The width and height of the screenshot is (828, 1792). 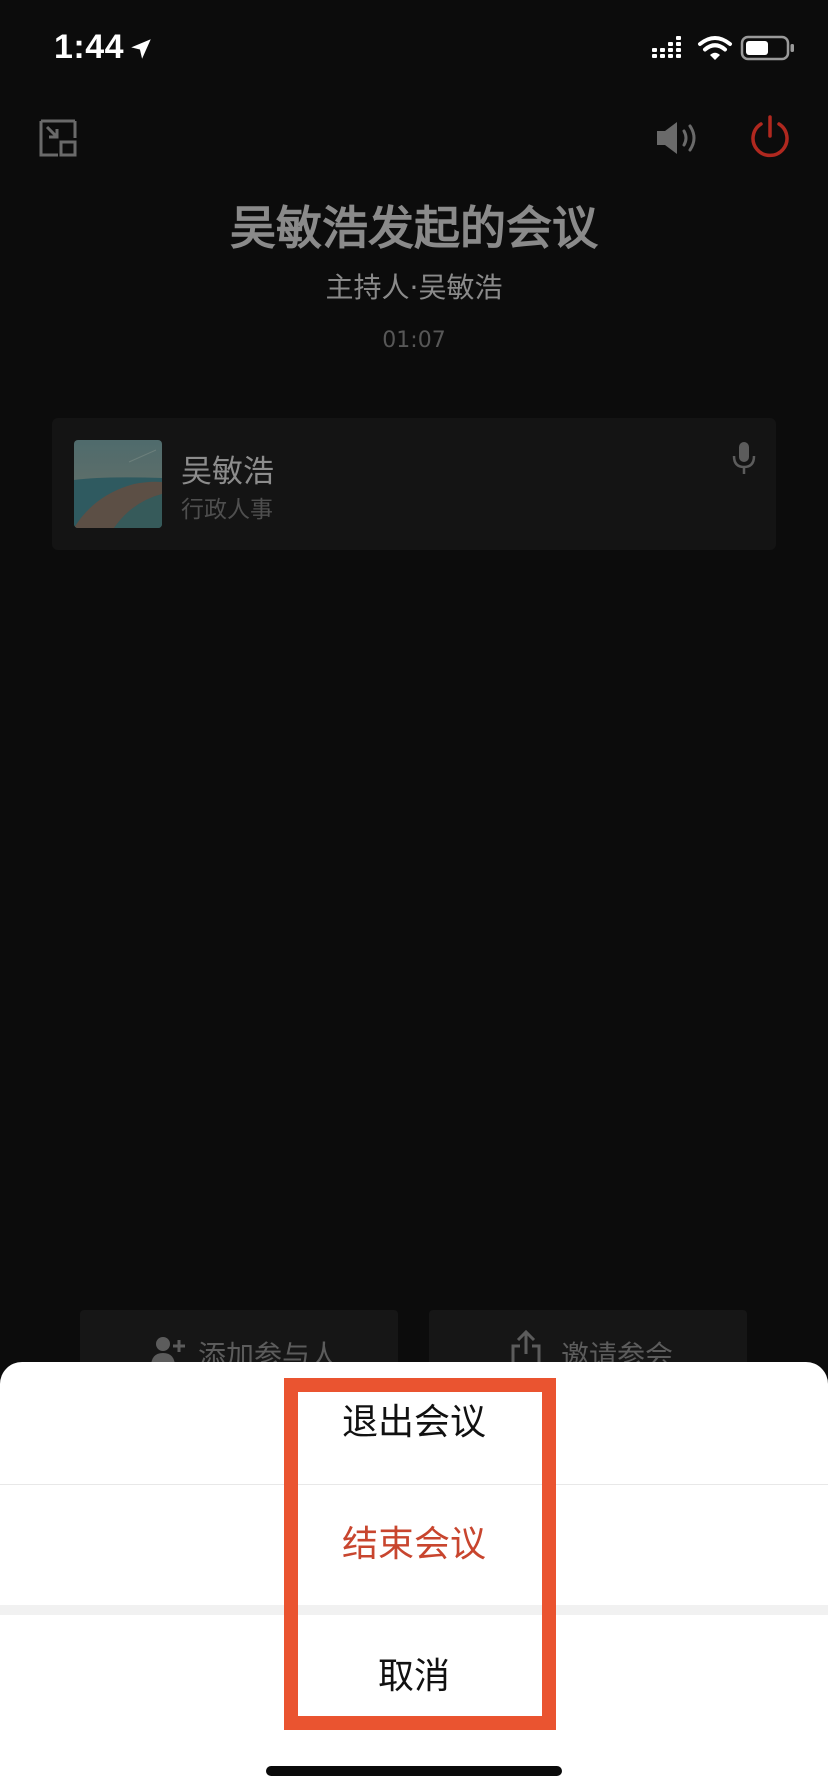 I want to click on battery-icon, so click(x=767, y=48).